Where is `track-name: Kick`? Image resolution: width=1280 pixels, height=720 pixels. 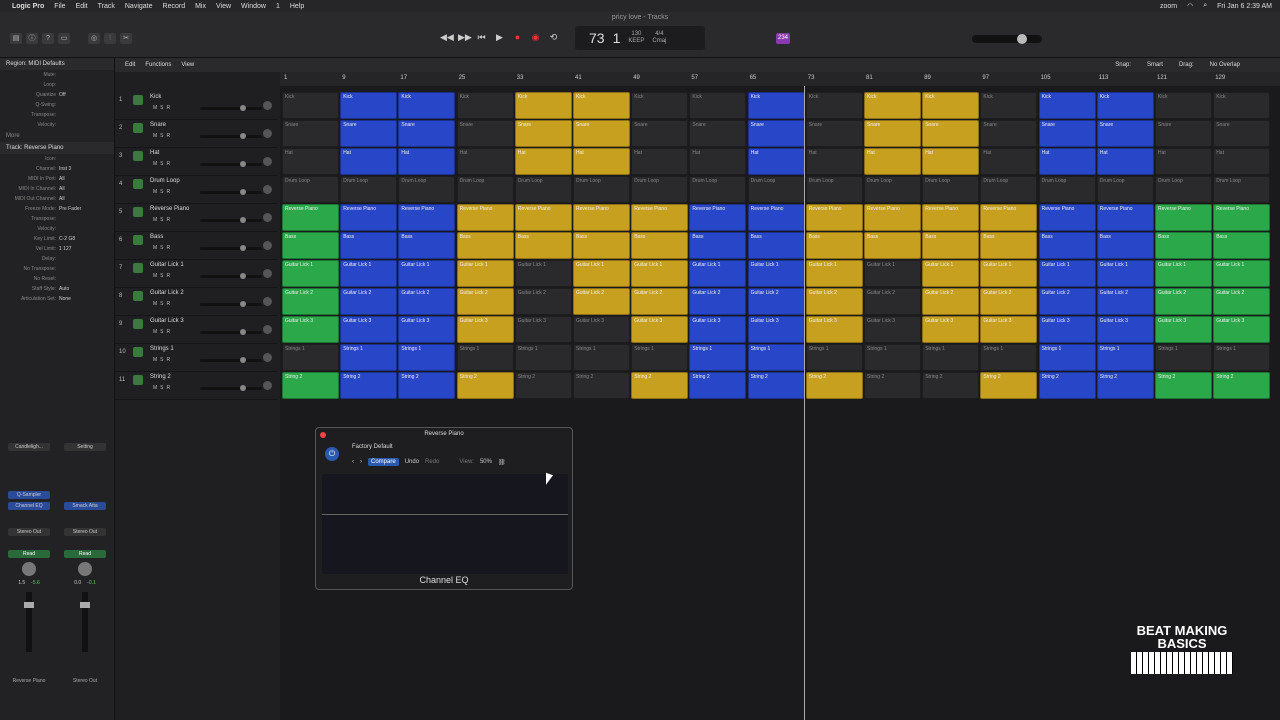 track-name: Kick is located at coordinates (155, 97).